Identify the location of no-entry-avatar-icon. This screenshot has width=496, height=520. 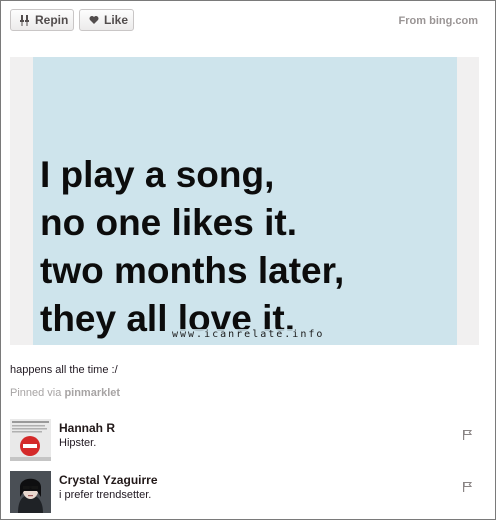
(30, 440).